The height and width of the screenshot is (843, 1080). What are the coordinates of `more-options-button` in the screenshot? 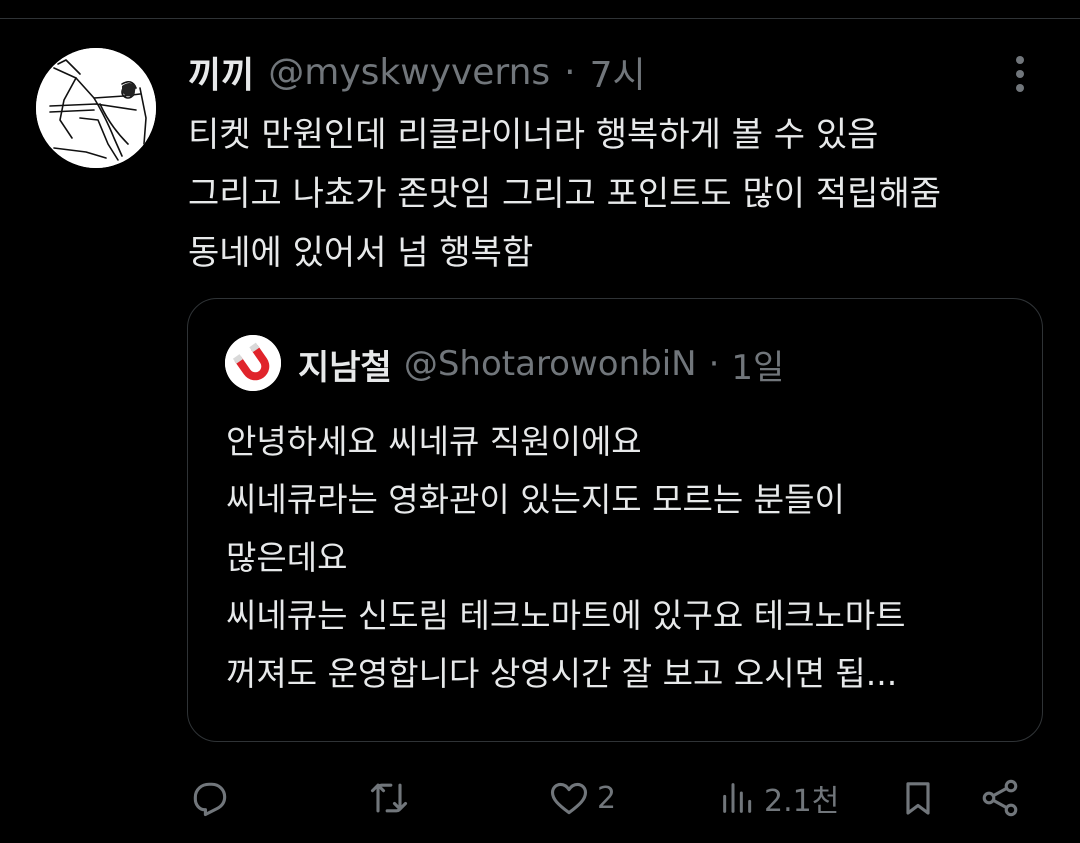 It's located at (1020, 74).